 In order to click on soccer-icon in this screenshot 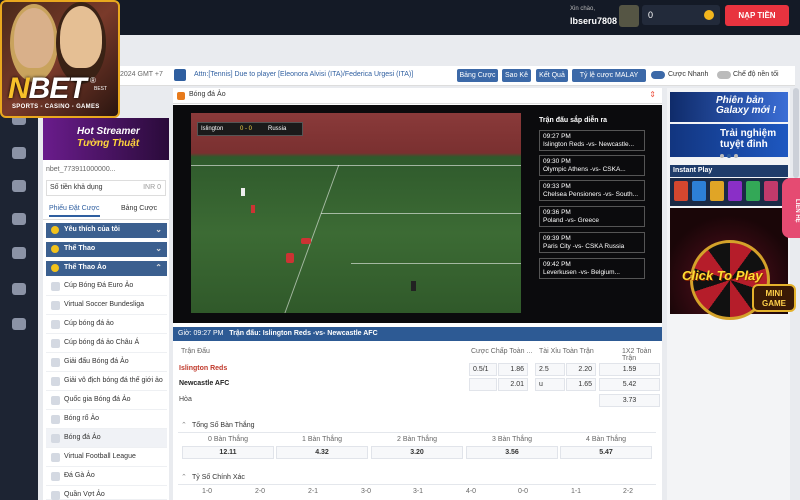, I will do `click(181, 96)`.